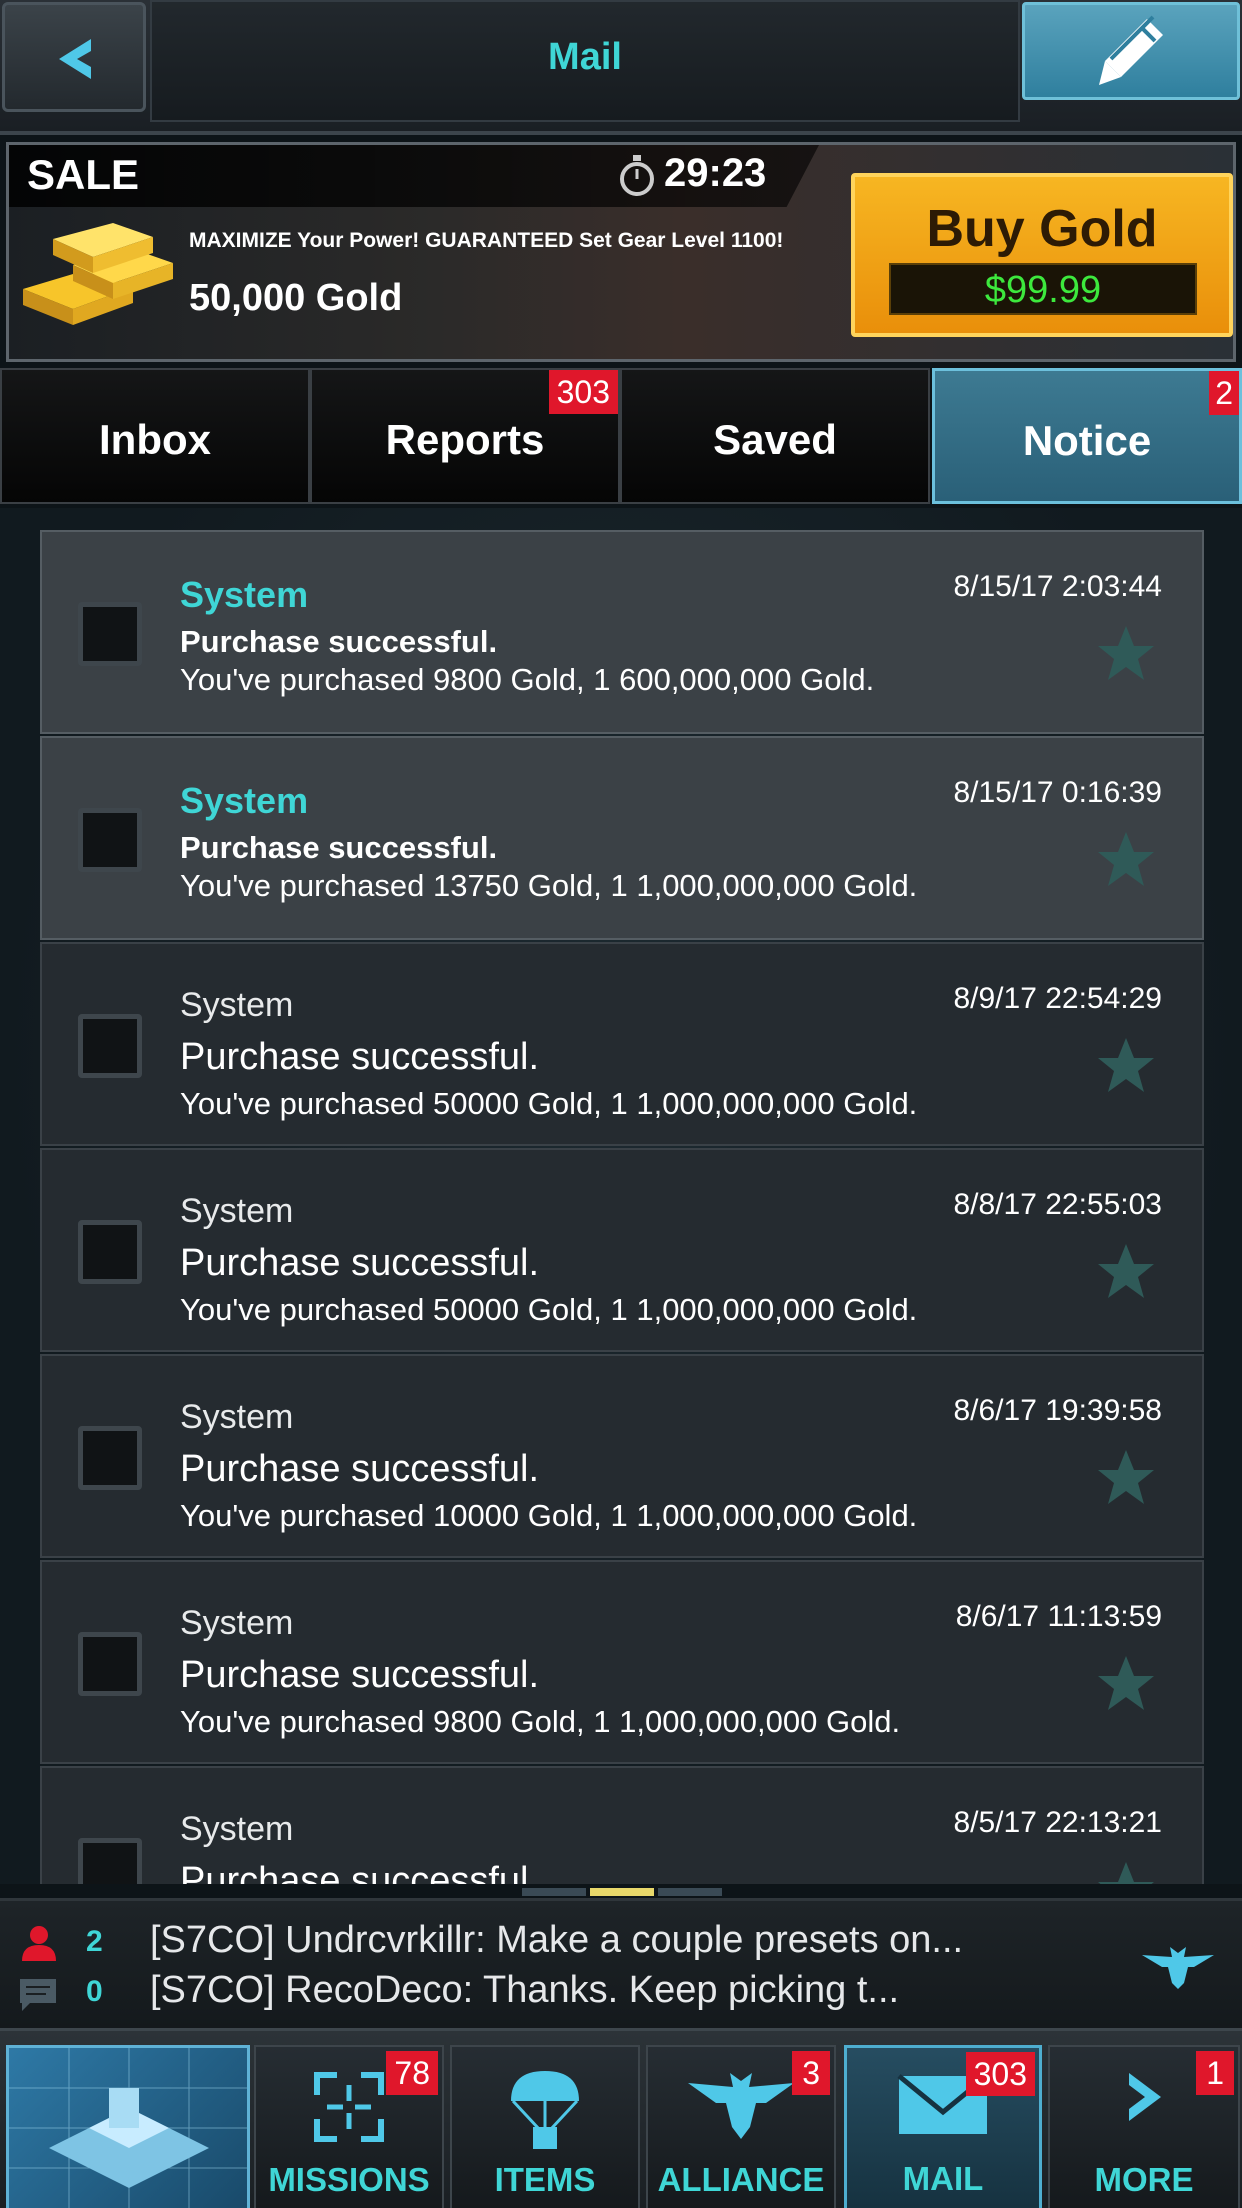 The image size is (1242, 2208). I want to click on message-date: 8/5/17 22:13:21, so click(1057, 1822).